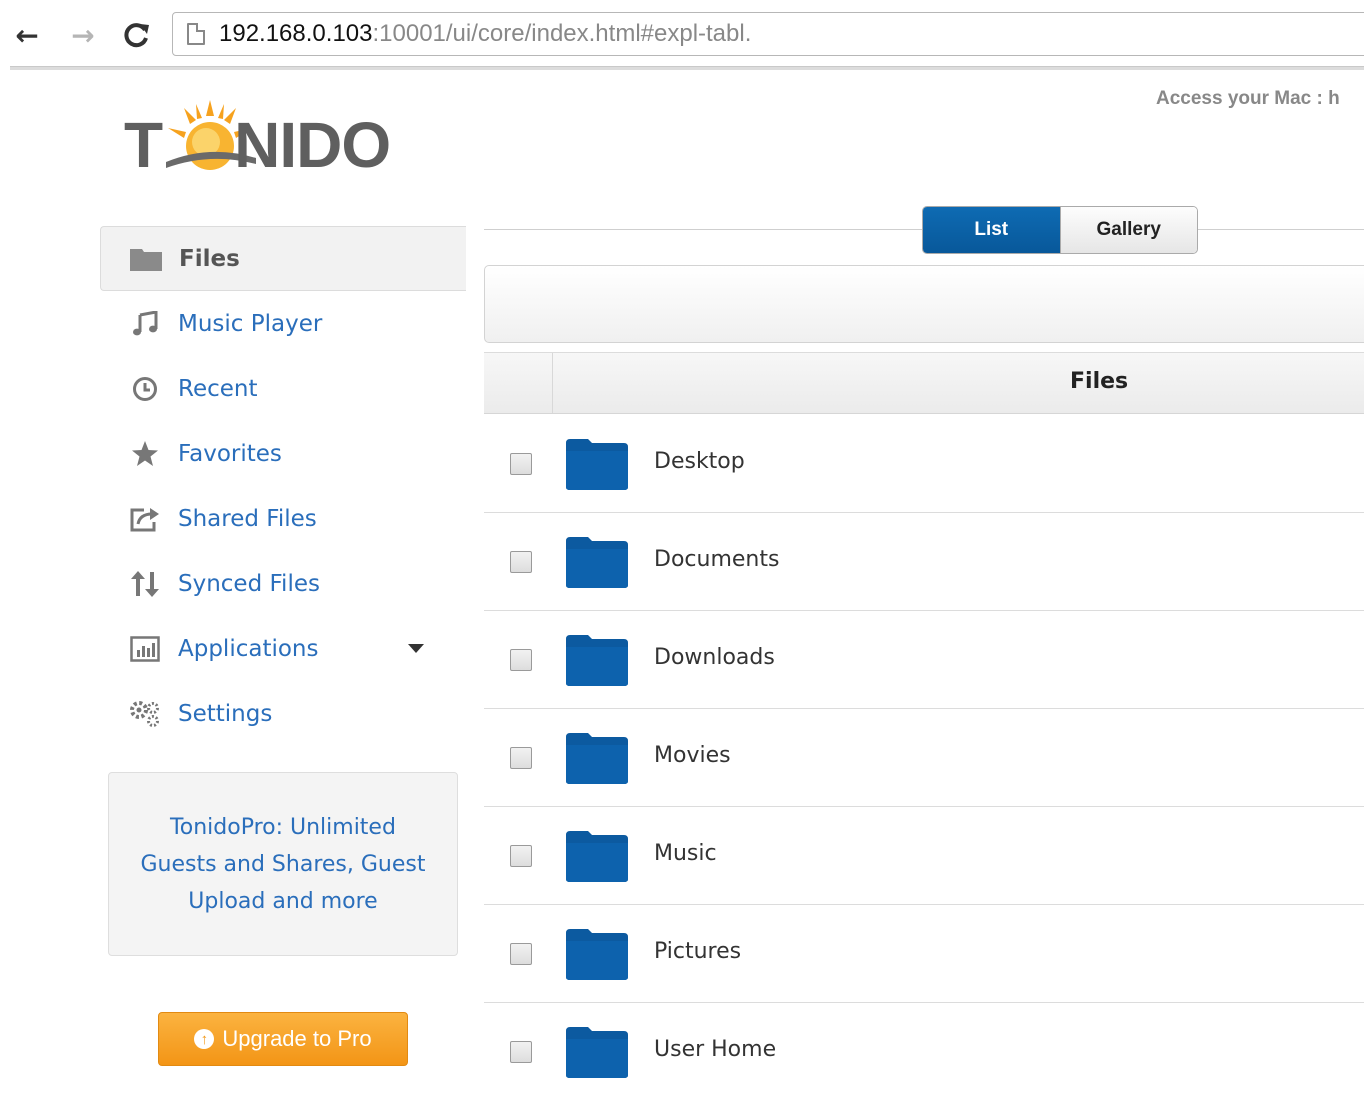  I want to click on upgrade-label: Upgrade to Pro, so click(297, 1038).